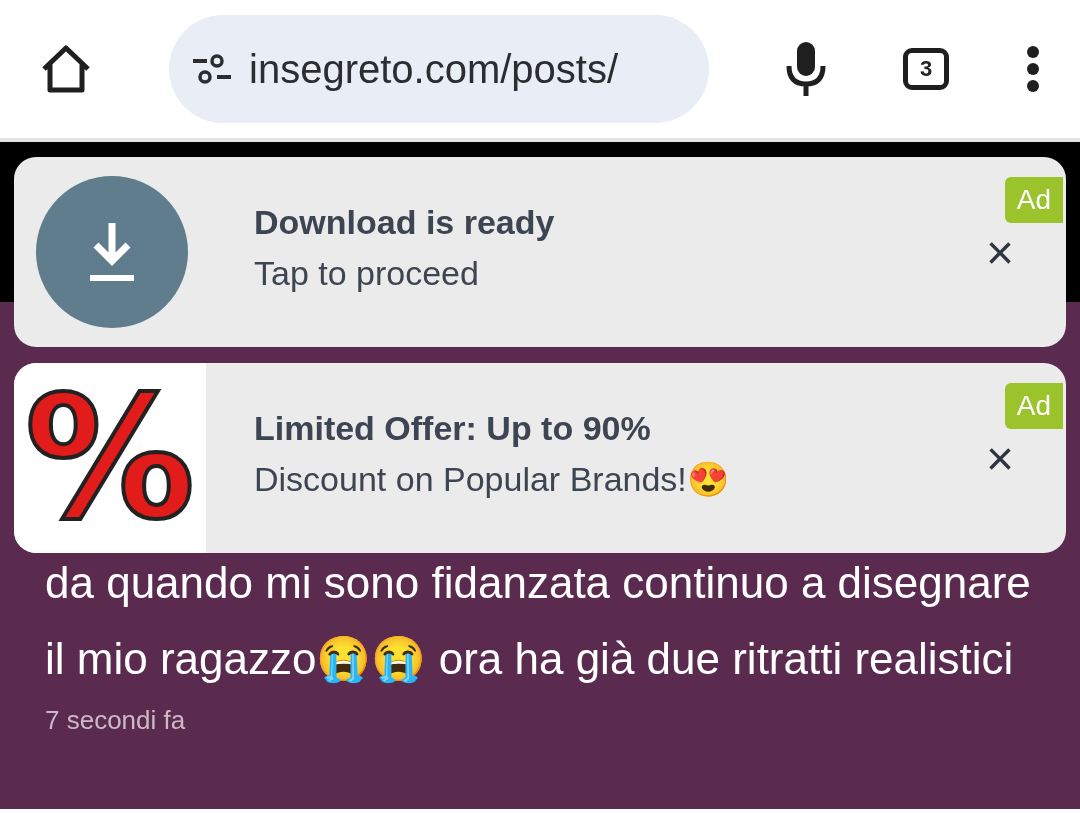  Describe the element at coordinates (926, 69) in the screenshot. I see `tab-count: 3` at that location.